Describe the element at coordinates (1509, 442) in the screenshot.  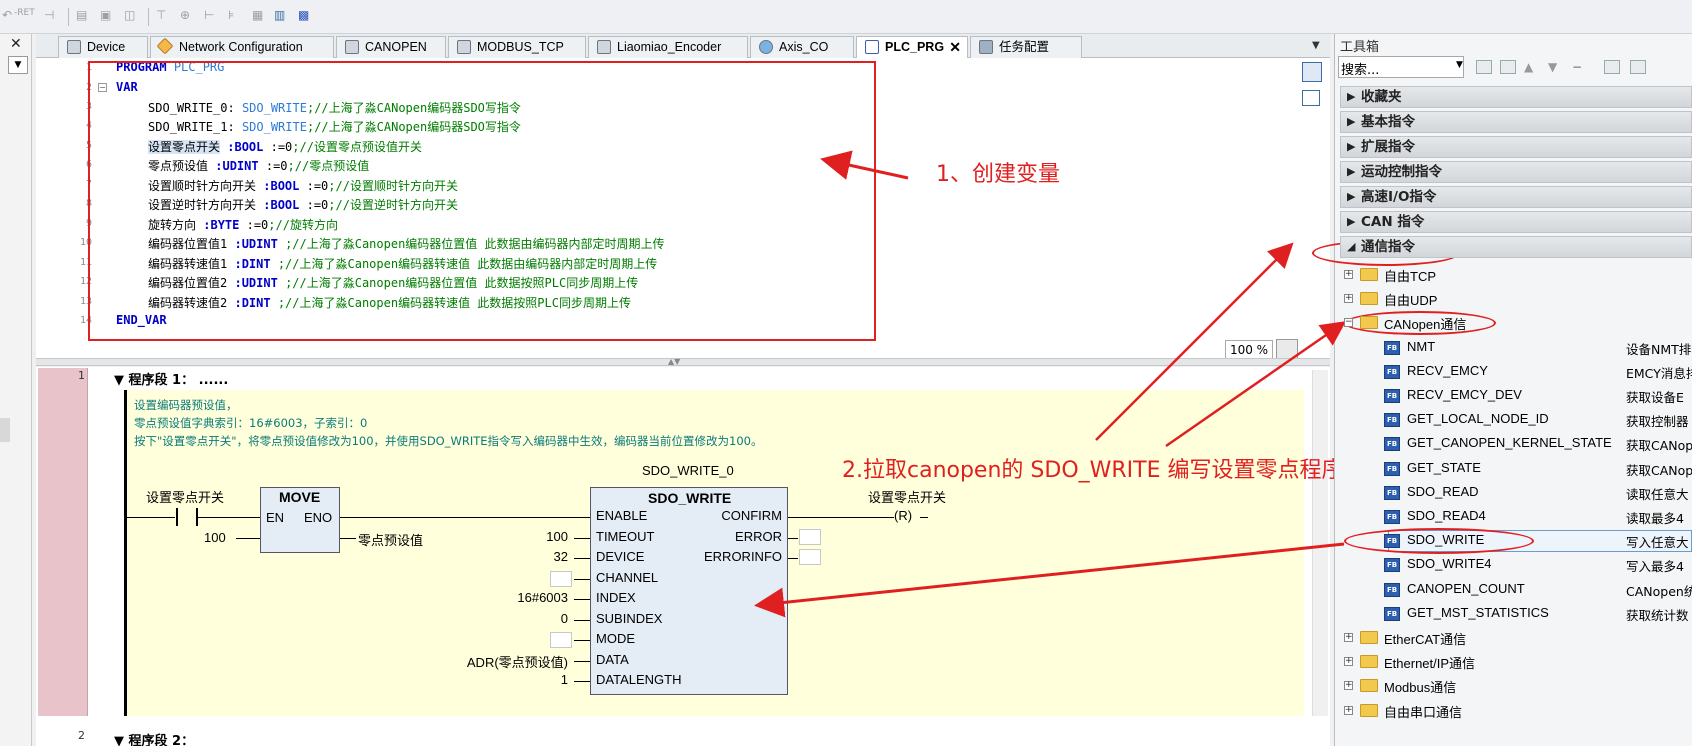
I see `tree-fb-label: GET_CANOPEN_KERNEL_STATE` at that location.